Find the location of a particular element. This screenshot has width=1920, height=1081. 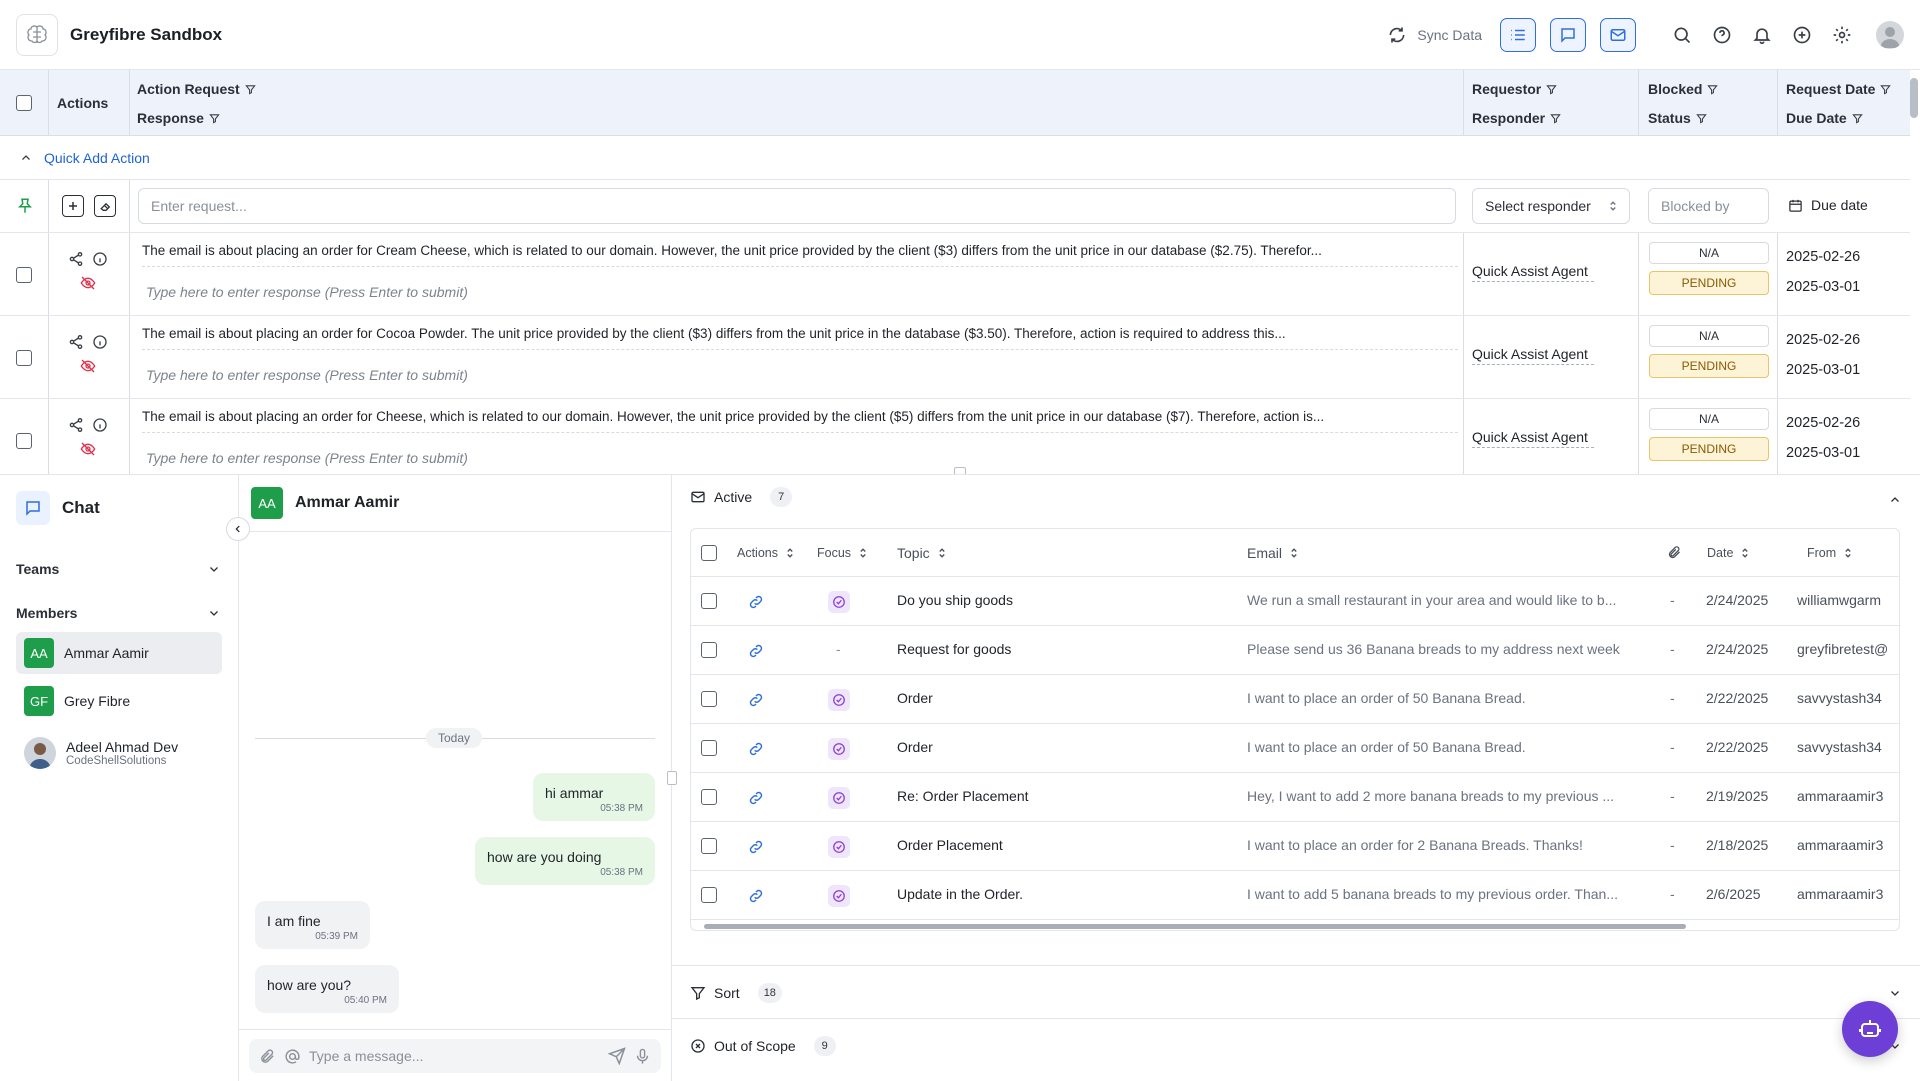

email-topic: Re: Order Placement is located at coordinates (1062, 796).